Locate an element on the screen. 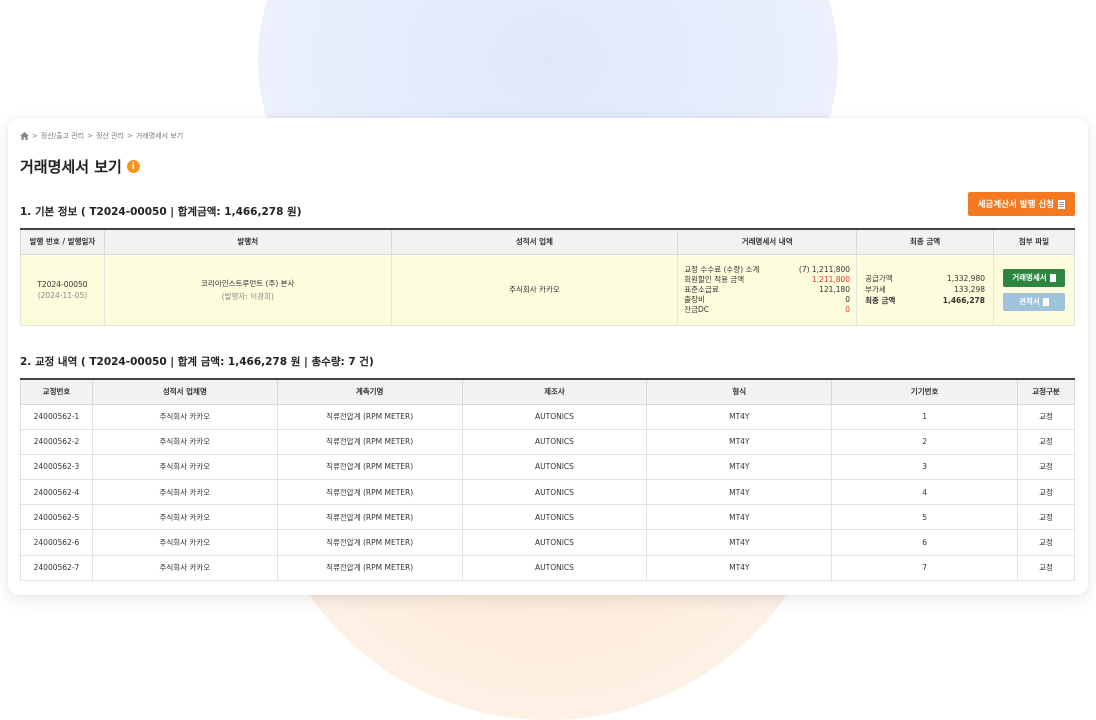 The height and width of the screenshot is (720, 1096). tax-invoice-request-button: 세금계산서 발행 신청 is located at coordinates (1021, 204).